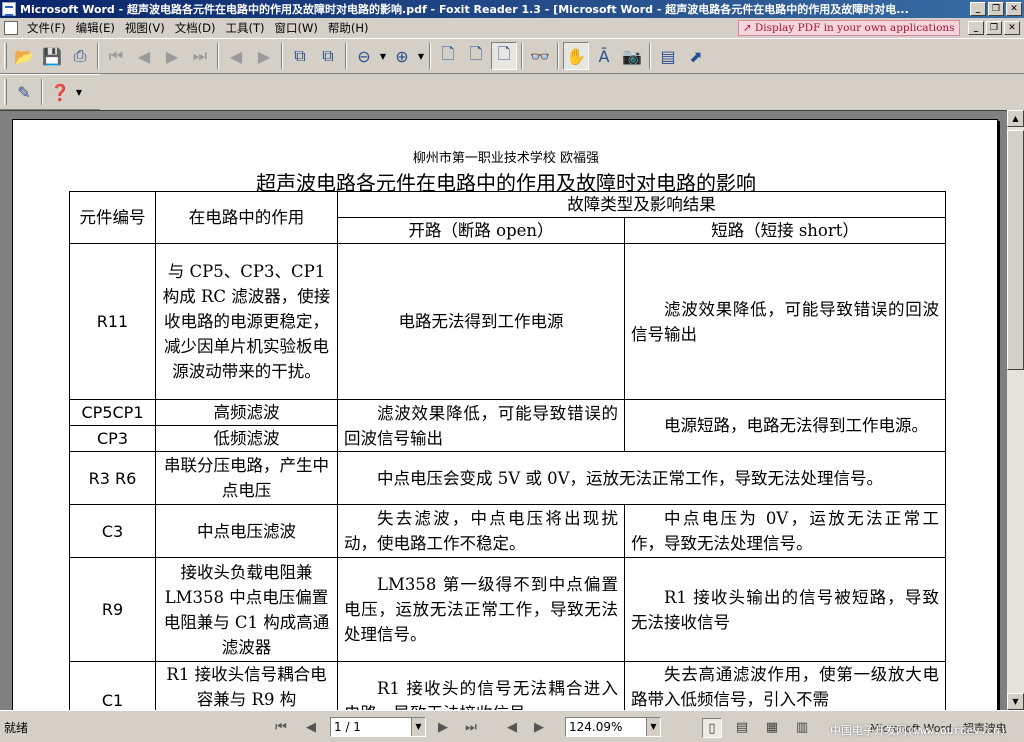  I want to click on cell-code: R9, so click(112, 609).